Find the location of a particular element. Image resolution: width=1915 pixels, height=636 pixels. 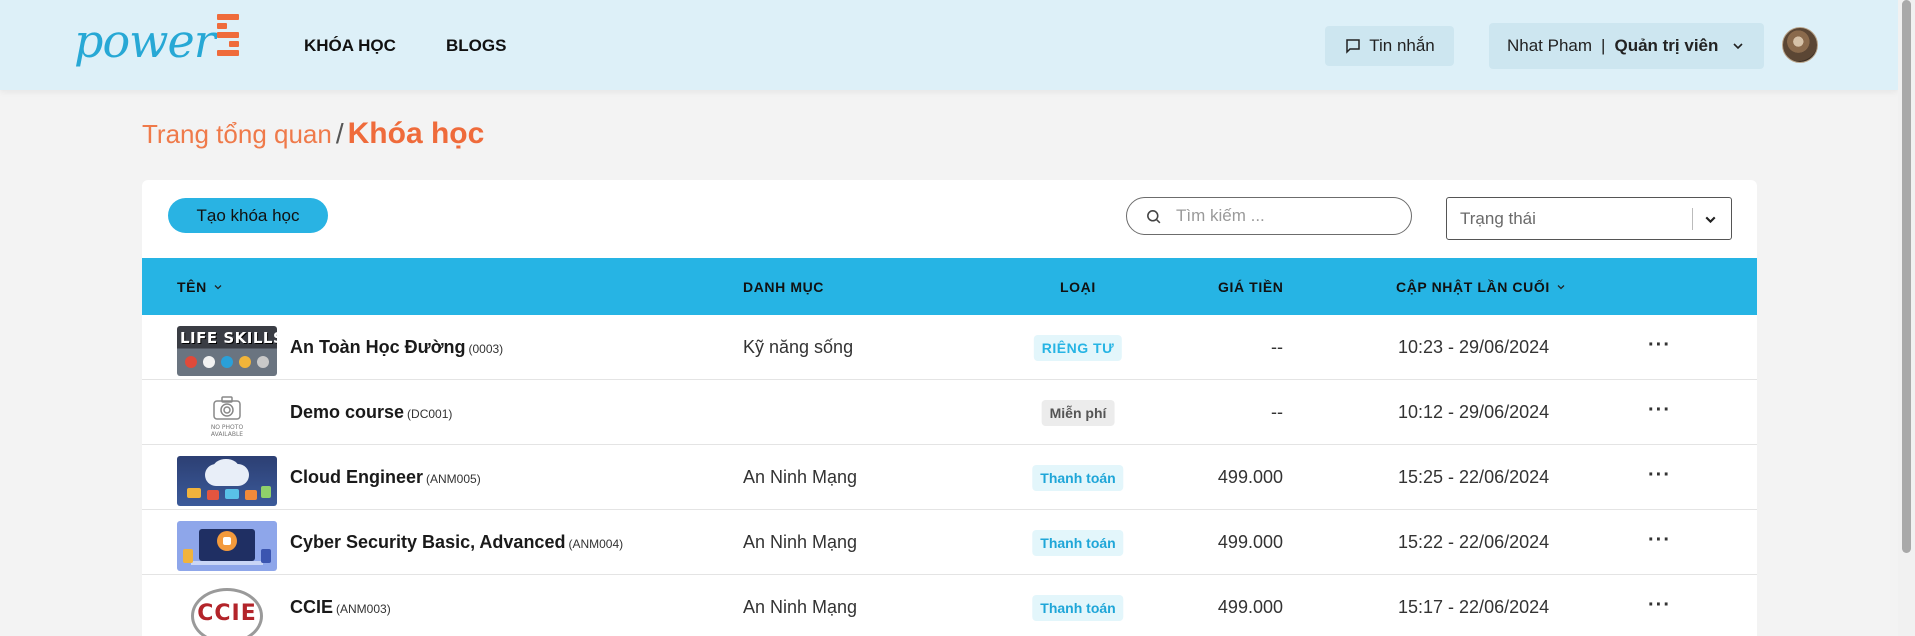

power5-logo: power is located at coordinates (158, 39).